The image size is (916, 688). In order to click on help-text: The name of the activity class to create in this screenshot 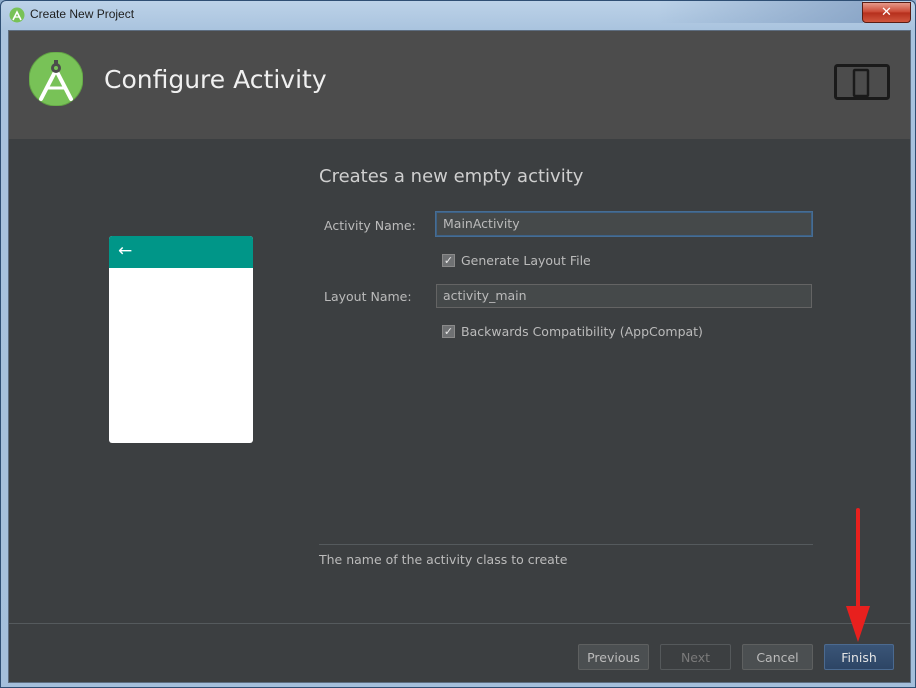, I will do `click(443, 559)`.